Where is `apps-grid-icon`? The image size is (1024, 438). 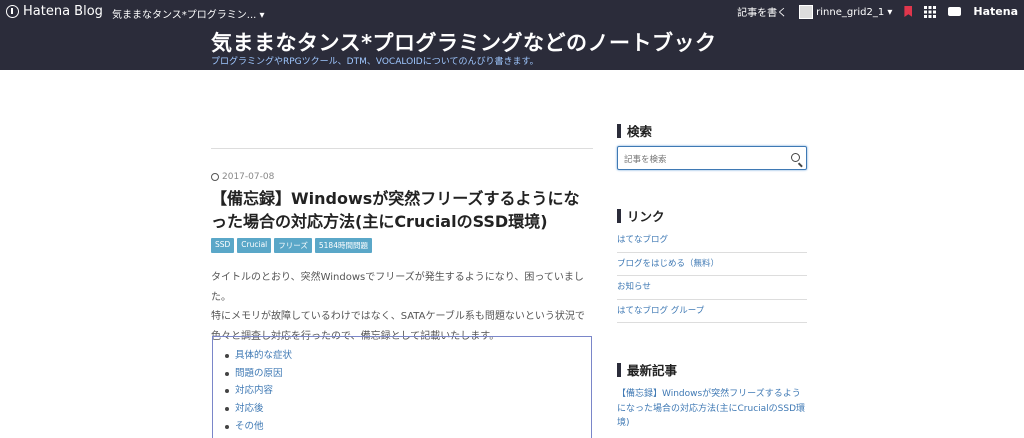 apps-grid-icon is located at coordinates (930, 11).